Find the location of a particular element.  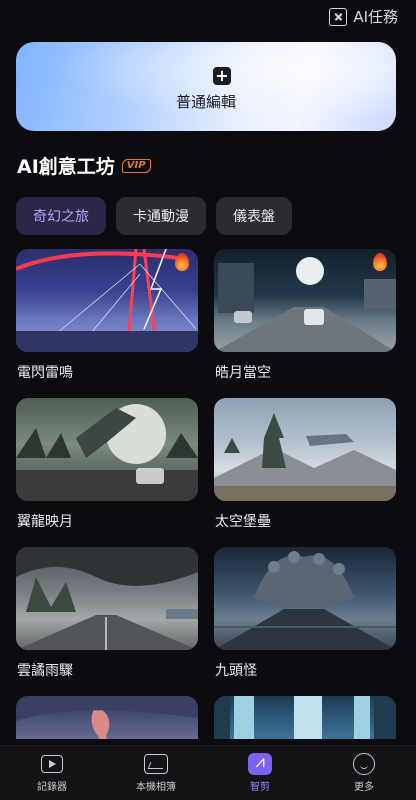

bridge-storm-image is located at coordinates (107, 300).